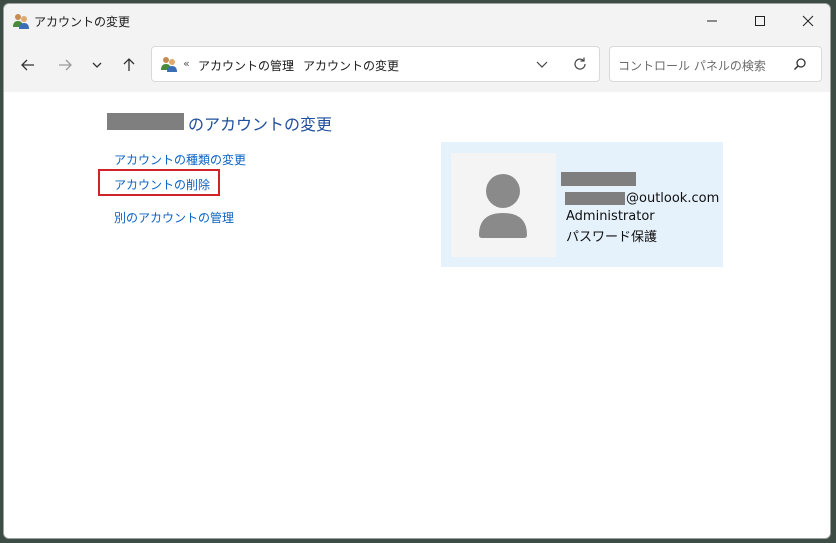 The image size is (836, 543). I want to click on maximize-button, so click(760, 21).